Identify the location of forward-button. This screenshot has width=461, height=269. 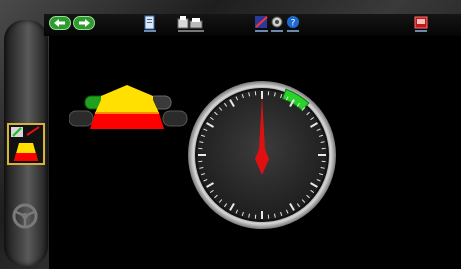
(84, 23).